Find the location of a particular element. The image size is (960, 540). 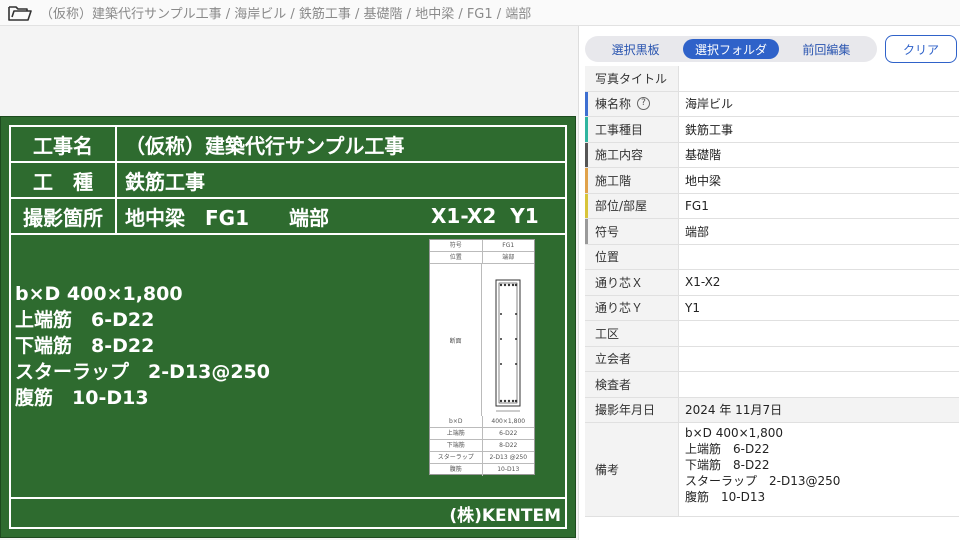

property-label-text: 撮影年月日 is located at coordinates (625, 410).